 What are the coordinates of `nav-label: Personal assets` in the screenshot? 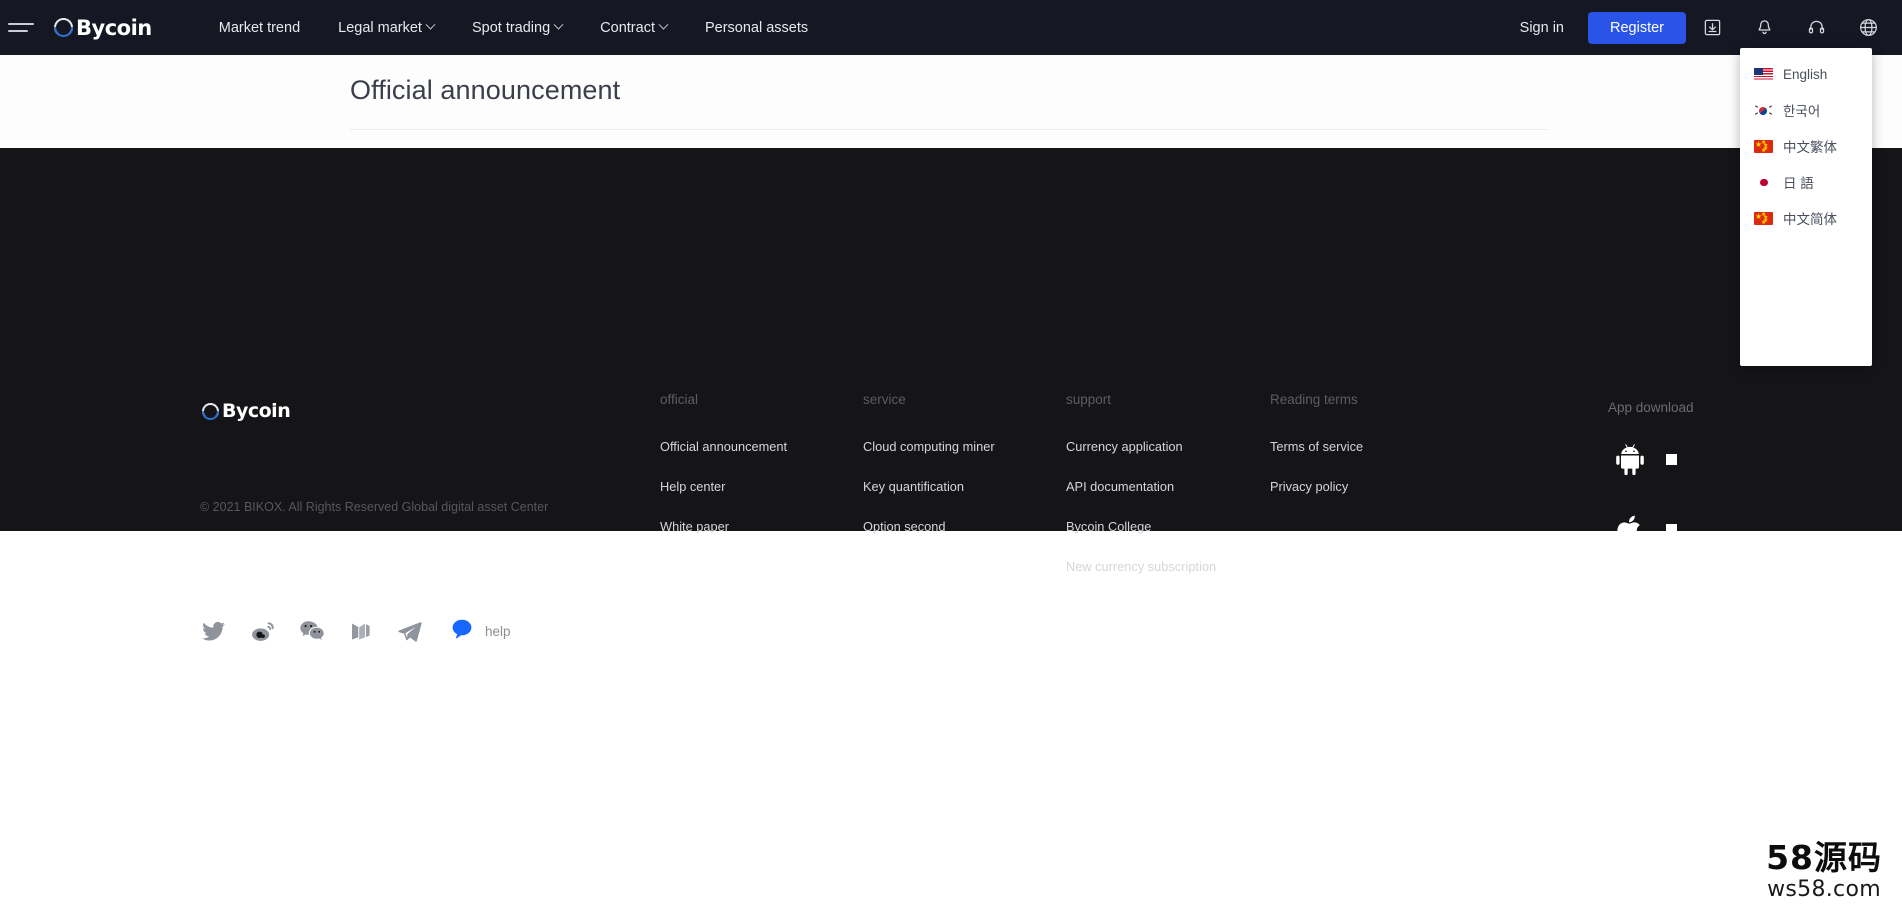 It's located at (756, 27).